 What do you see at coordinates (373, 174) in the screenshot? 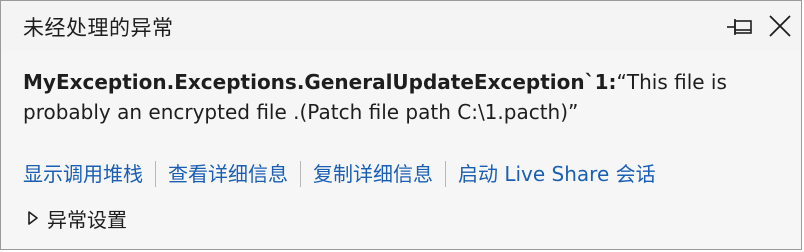
I see `copy-details-link: 复制详细信息` at bounding box center [373, 174].